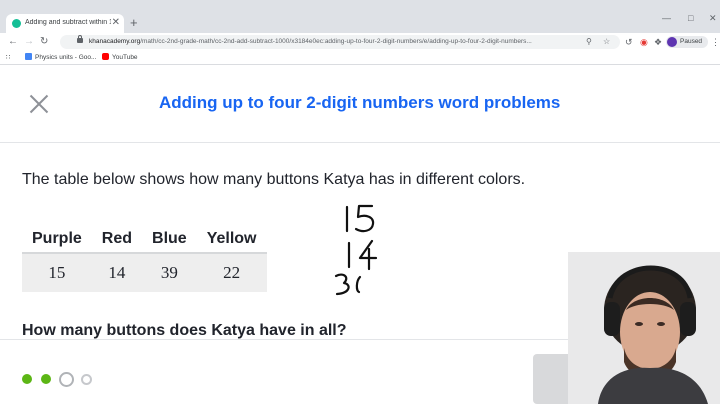 Image resolution: width=720 pixels, height=405 pixels. Describe the element at coordinates (120, 57) in the screenshot. I see `bookmark-youtube: YouTube` at that location.